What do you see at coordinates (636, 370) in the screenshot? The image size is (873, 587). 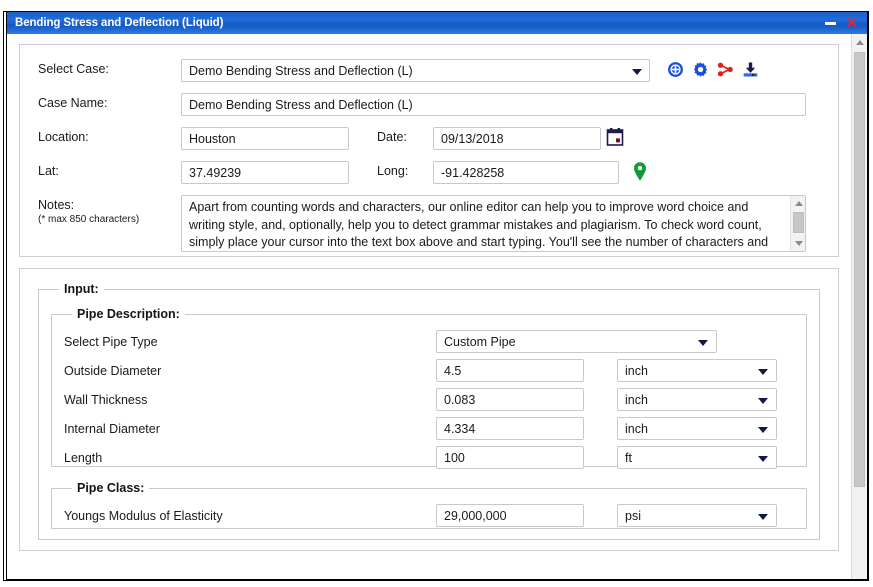 I see `outside-diameter-unit-value: inch` at bounding box center [636, 370].